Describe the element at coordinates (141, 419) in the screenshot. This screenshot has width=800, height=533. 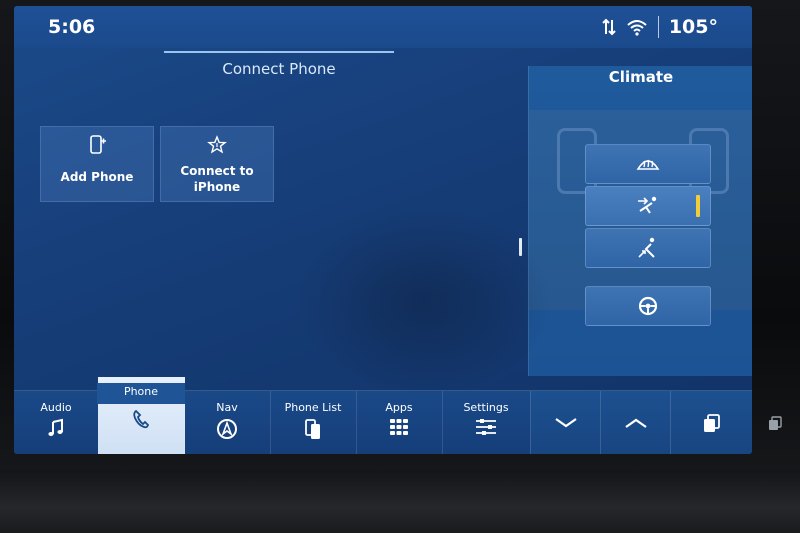
I see `phone-handset-icon` at that location.